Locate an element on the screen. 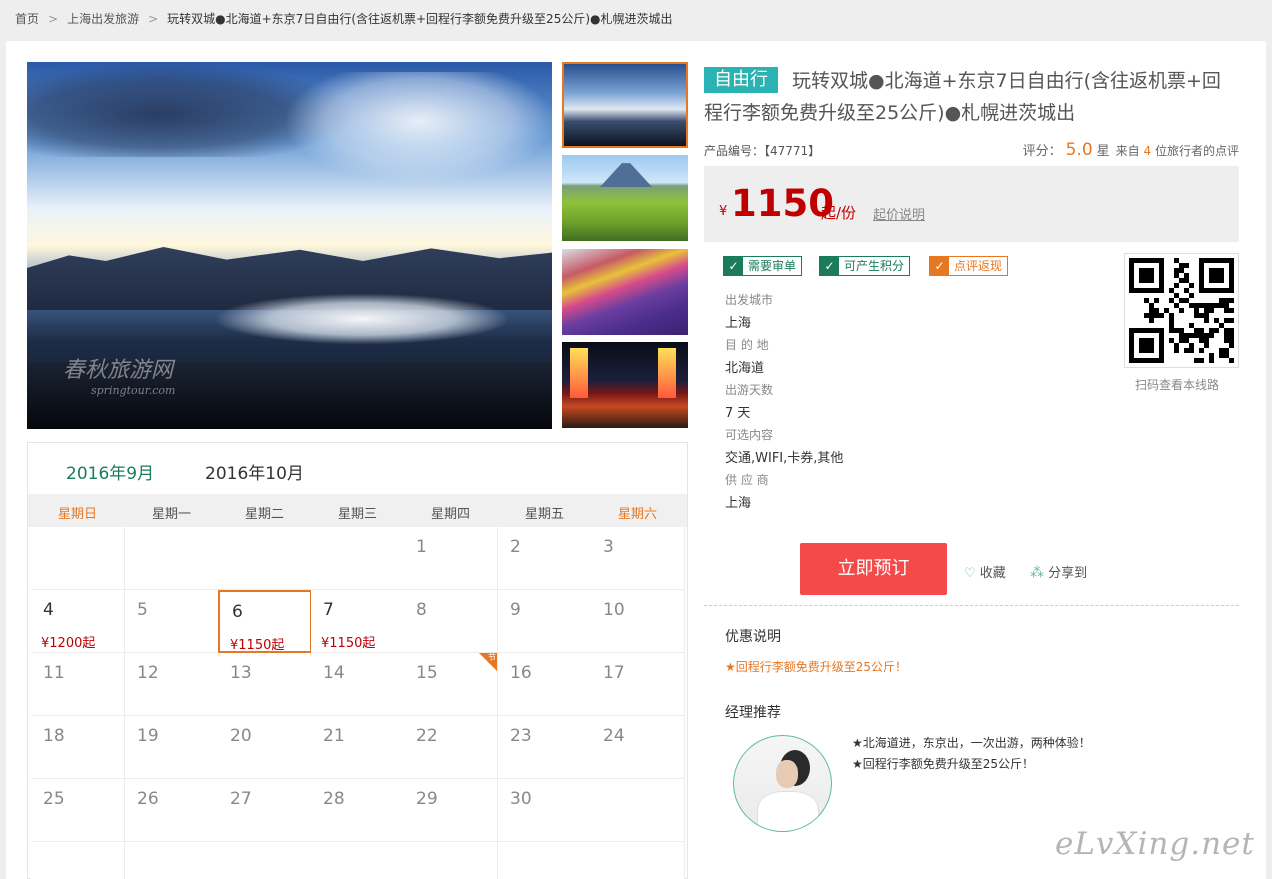 The image size is (1272, 879). detail-label-days: 出游天数 is located at coordinates (749, 390).